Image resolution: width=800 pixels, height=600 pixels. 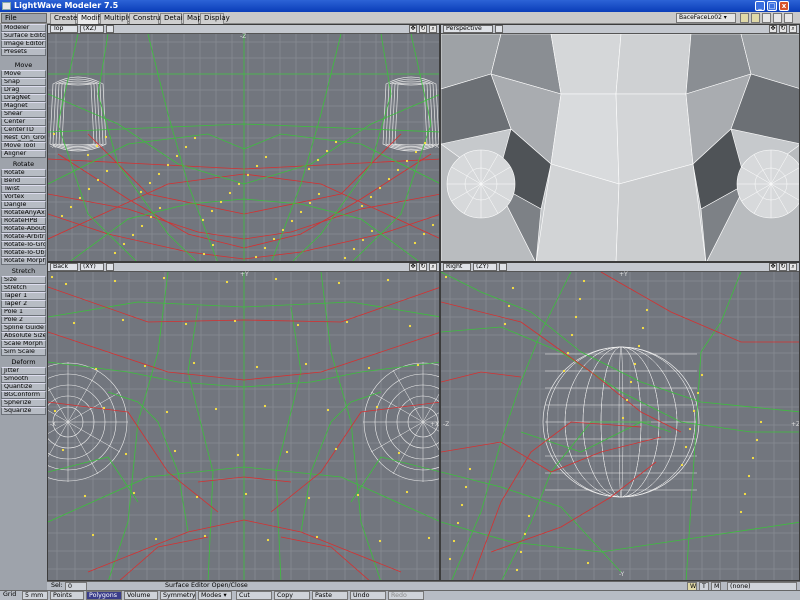 I want to click on view-type-dropdown: Back, so click(x=64, y=267).